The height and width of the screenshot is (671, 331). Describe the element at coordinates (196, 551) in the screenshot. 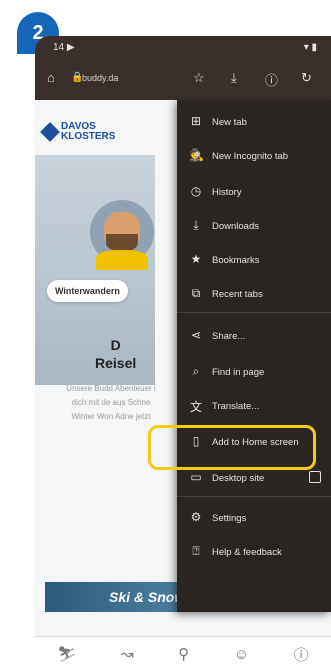

I see `help-icon: ⍰` at that location.